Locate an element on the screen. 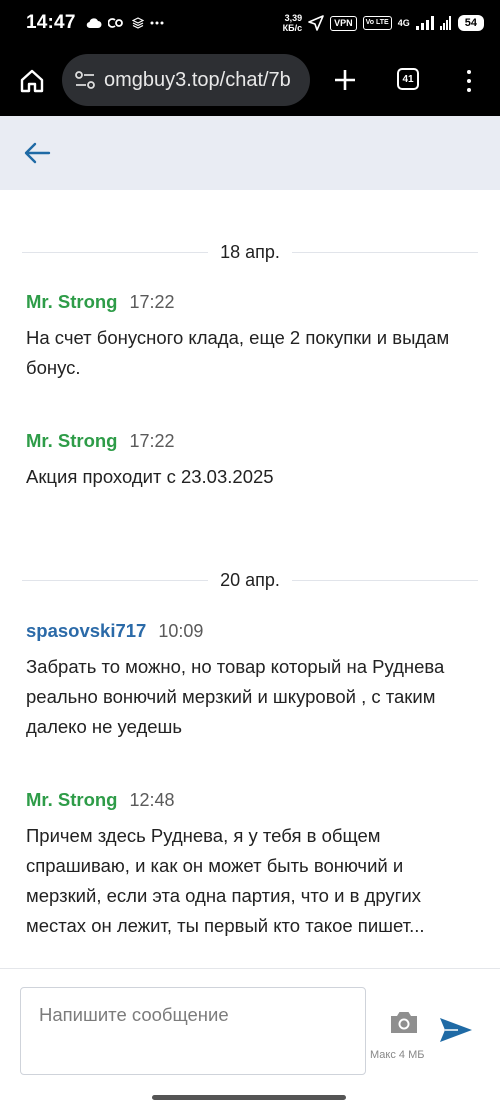  status-indicators: 3,39 КБ/с VPN Vo LTE 4G 54 is located at coordinates (383, 23).